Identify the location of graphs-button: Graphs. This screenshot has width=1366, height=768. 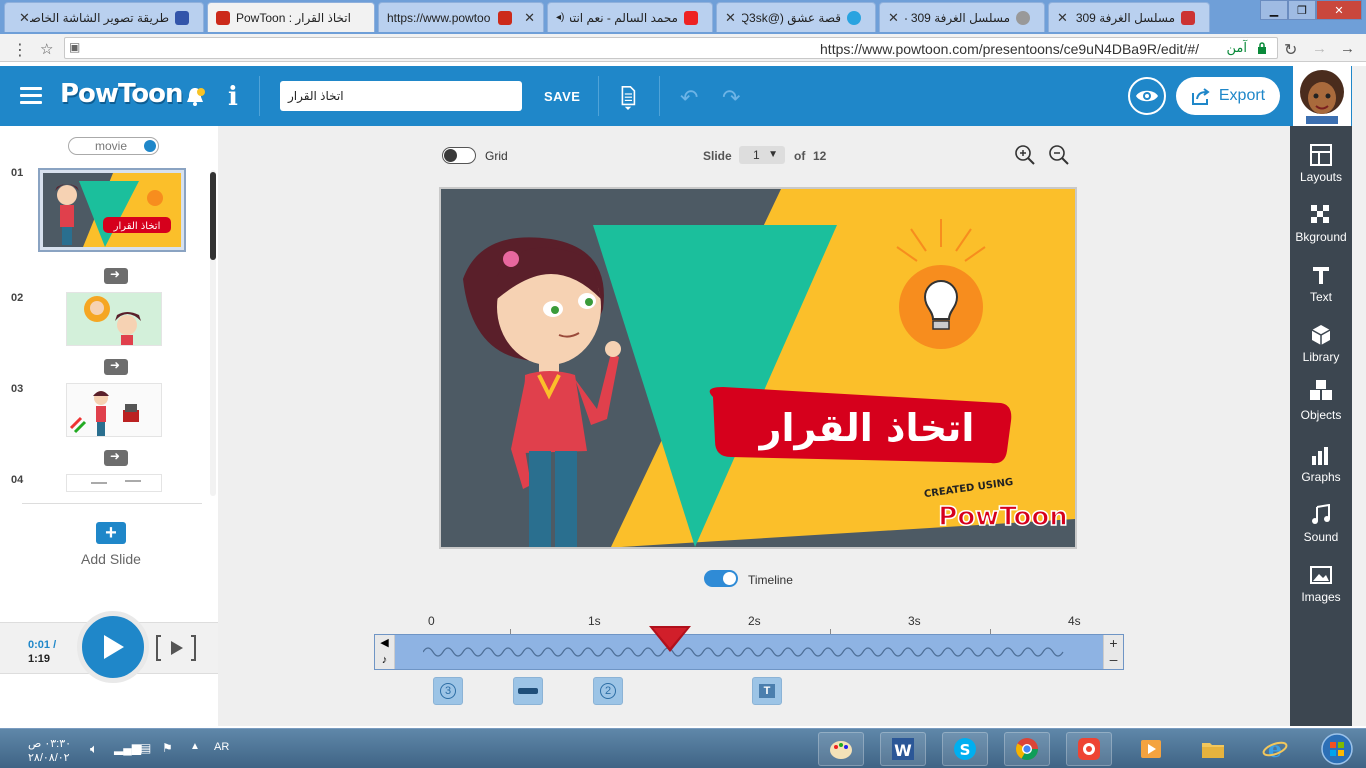
(1321, 464).